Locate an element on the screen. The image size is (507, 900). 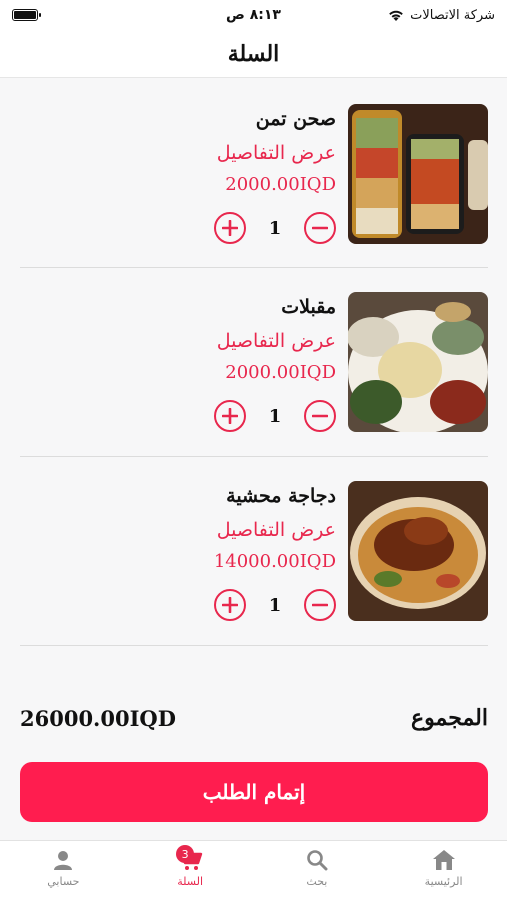
carrier-info: شركة الاتصالات is located at coordinates (441, 15).